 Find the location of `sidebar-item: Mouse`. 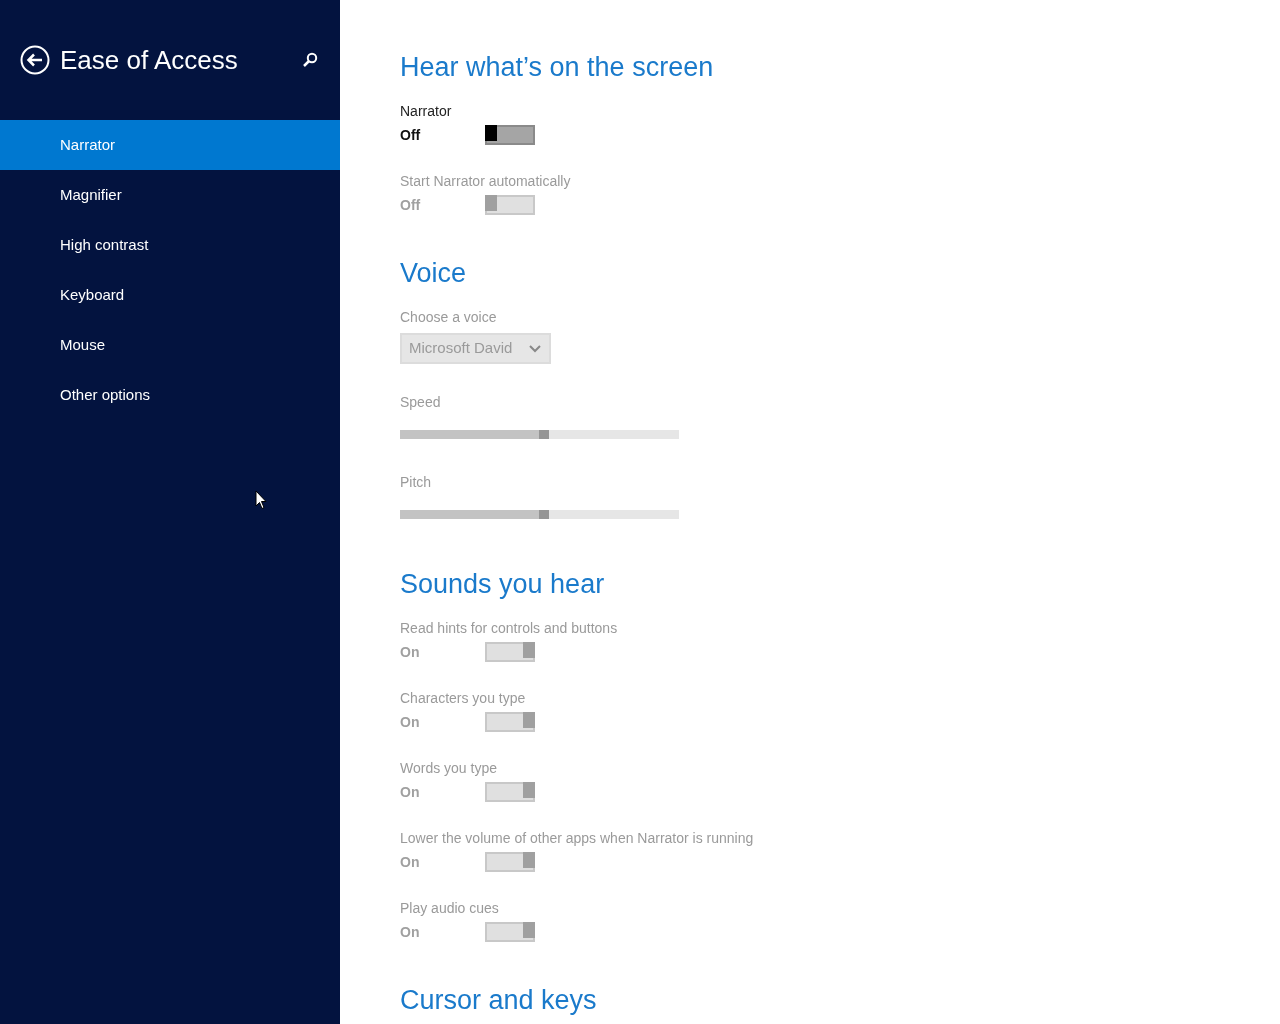

sidebar-item: Mouse is located at coordinates (170, 345).